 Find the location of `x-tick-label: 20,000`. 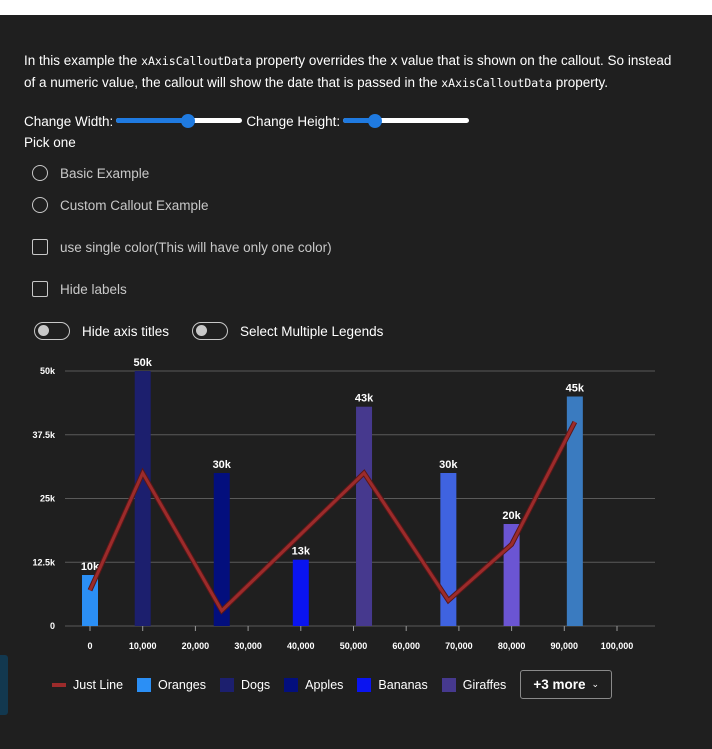

x-tick-label: 20,000 is located at coordinates (196, 646).